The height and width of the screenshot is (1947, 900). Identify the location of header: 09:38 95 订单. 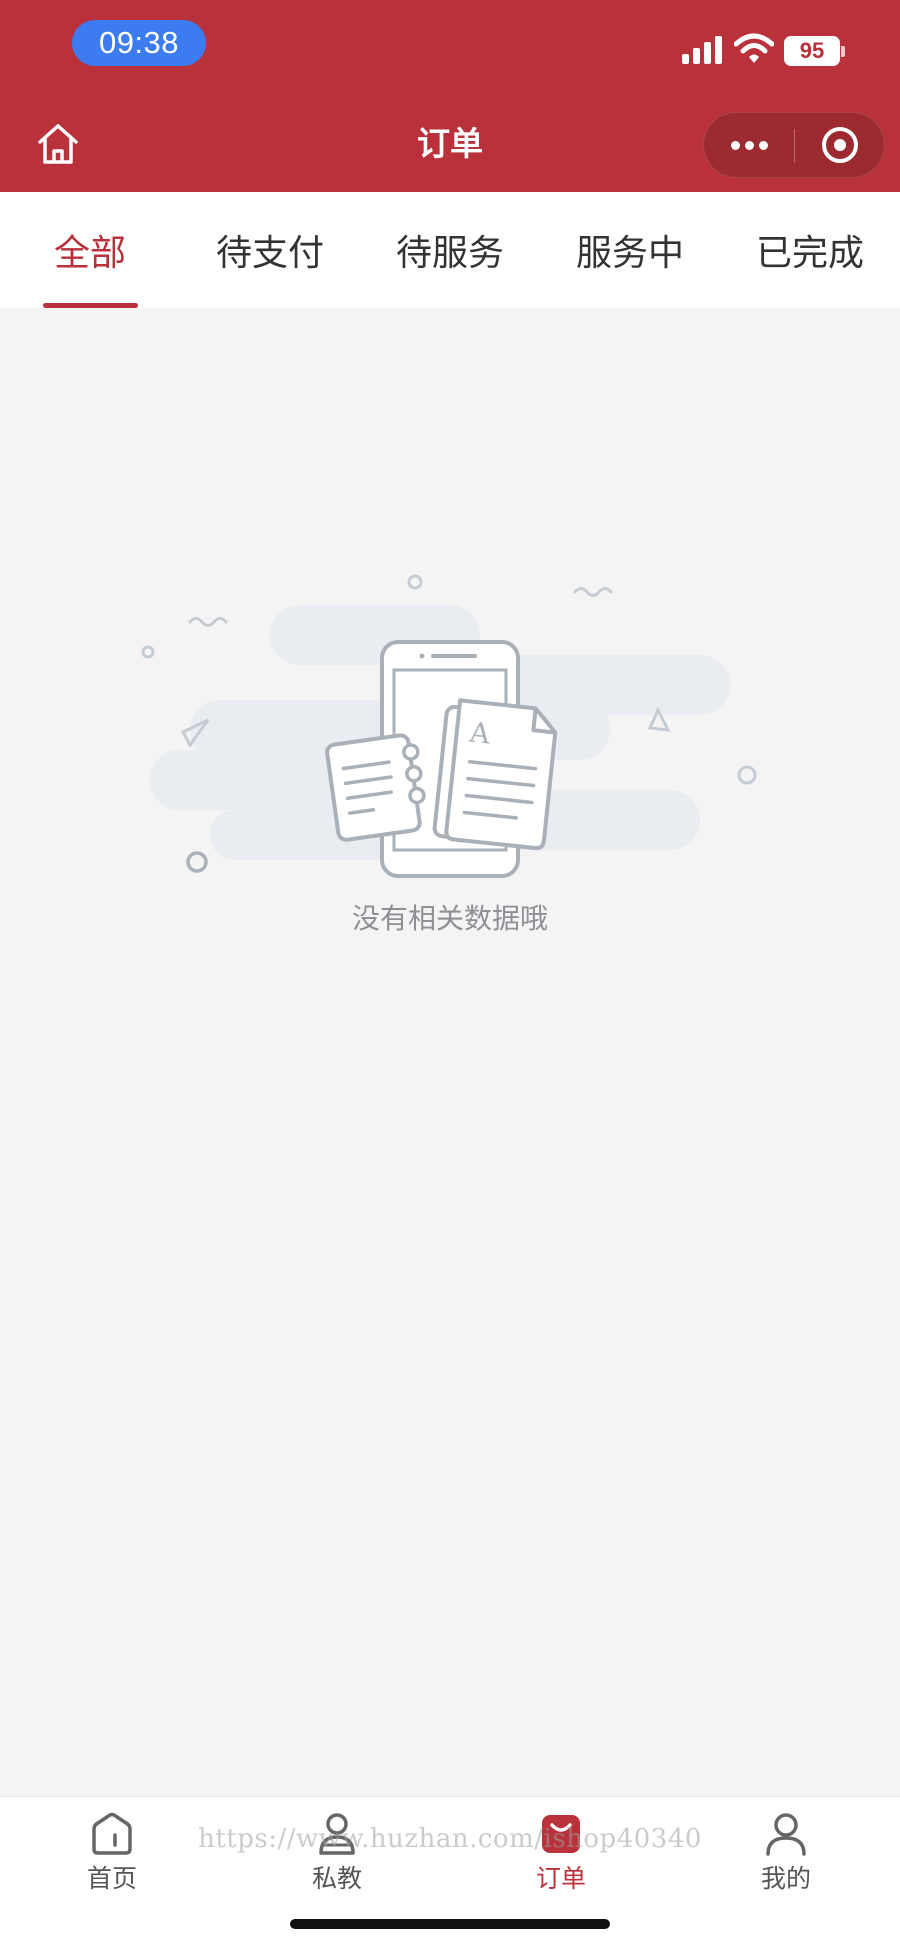
(450, 96).